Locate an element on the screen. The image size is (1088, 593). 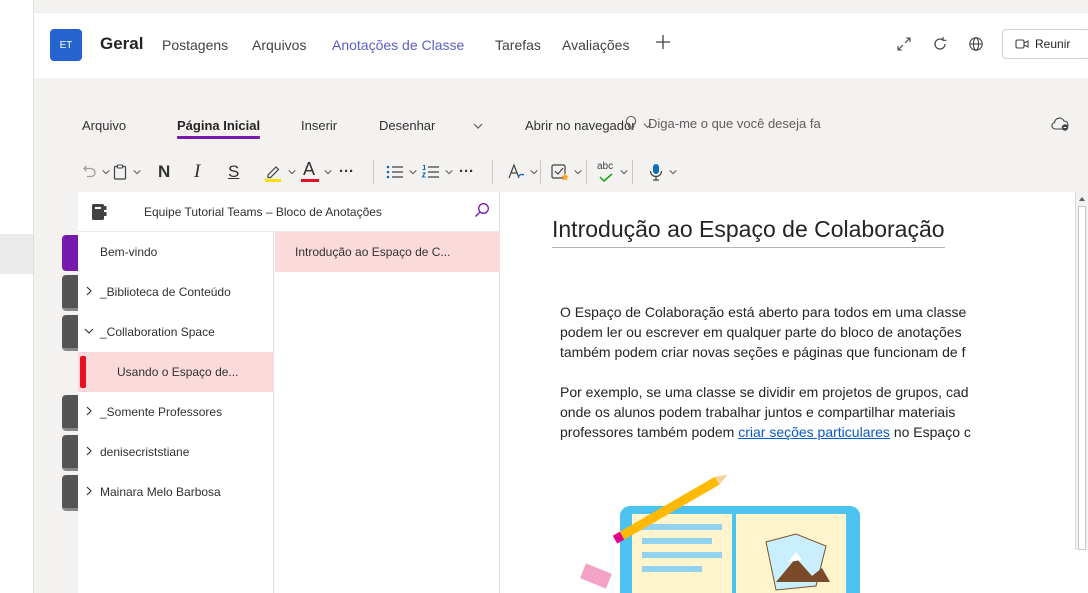
lightbulb-icon is located at coordinates (631, 122).